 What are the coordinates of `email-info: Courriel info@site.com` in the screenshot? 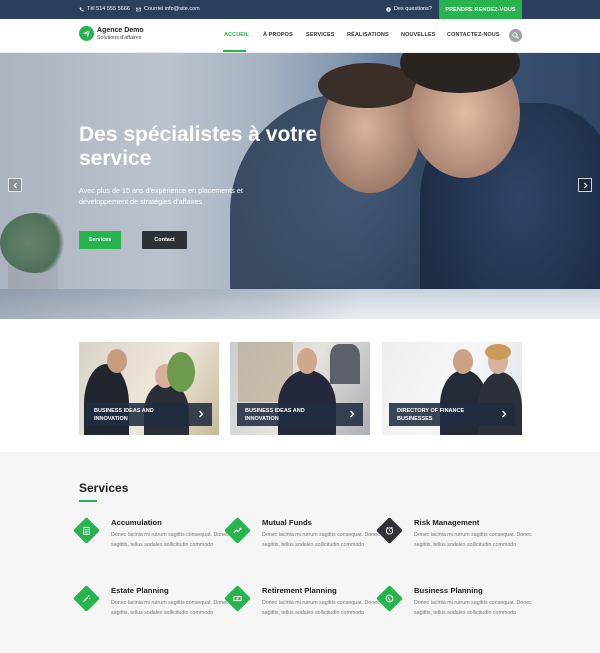 It's located at (168, 9).